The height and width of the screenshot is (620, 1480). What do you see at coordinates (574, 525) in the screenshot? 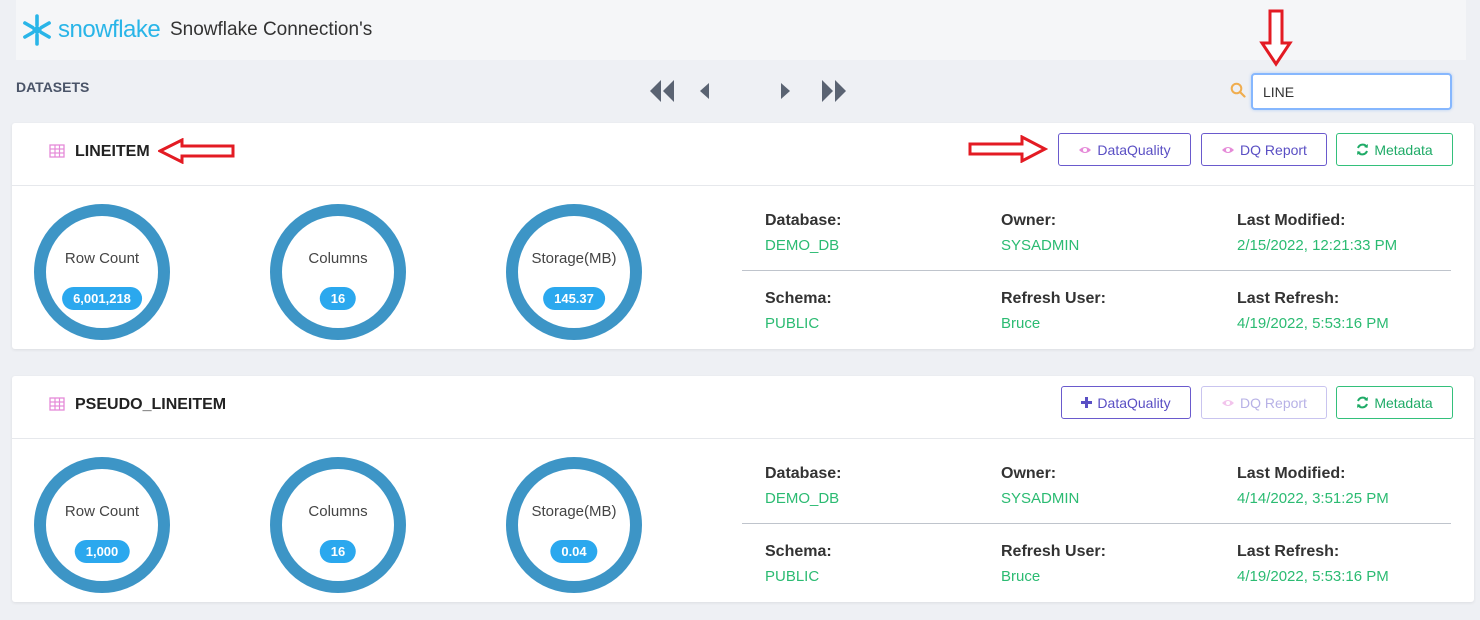
I see `storage-gauge: Storage(MB) 0.04` at bounding box center [574, 525].